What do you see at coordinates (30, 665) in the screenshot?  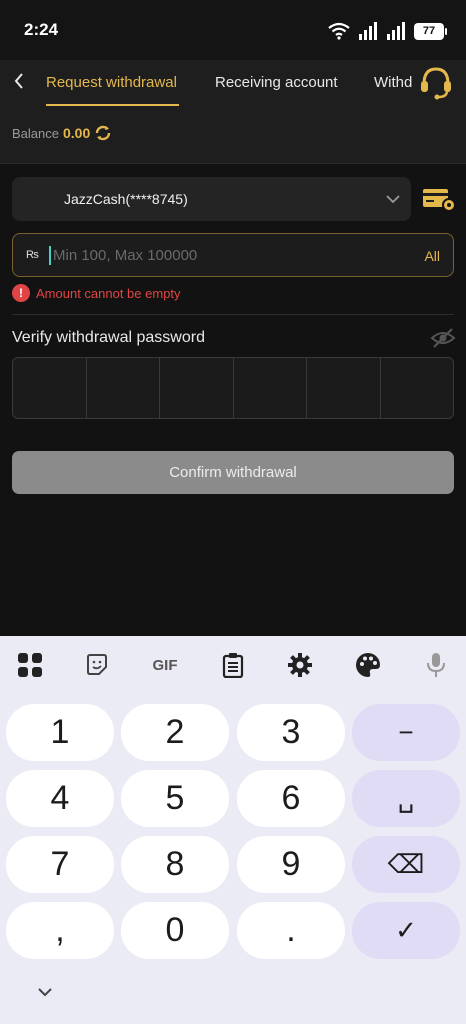 I see `apps-icon` at bounding box center [30, 665].